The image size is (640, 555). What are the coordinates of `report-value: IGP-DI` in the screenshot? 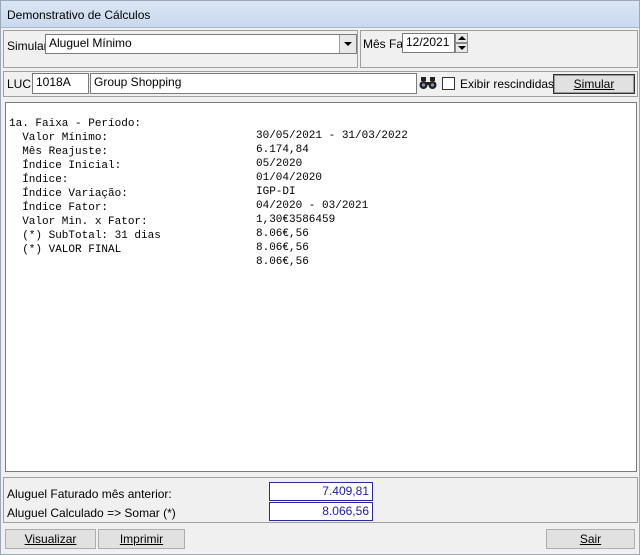 It's located at (276, 192).